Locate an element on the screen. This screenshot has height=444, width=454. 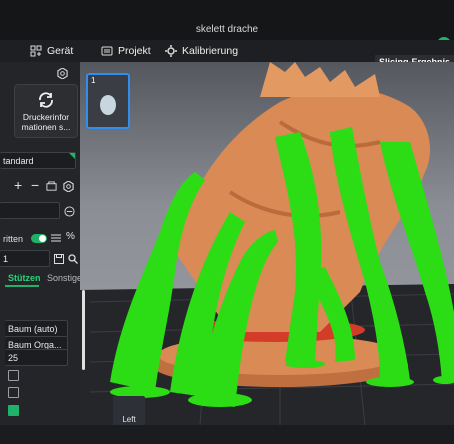
search-field: 1 is located at coordinates (25, 258).